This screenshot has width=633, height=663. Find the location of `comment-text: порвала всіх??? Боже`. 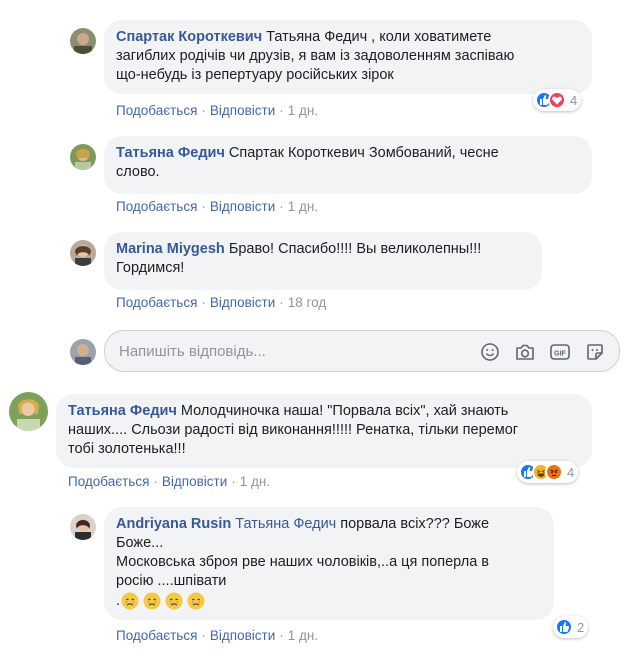

comment-text: порвала всіх??? Боже is located at coordinates (415, 524).